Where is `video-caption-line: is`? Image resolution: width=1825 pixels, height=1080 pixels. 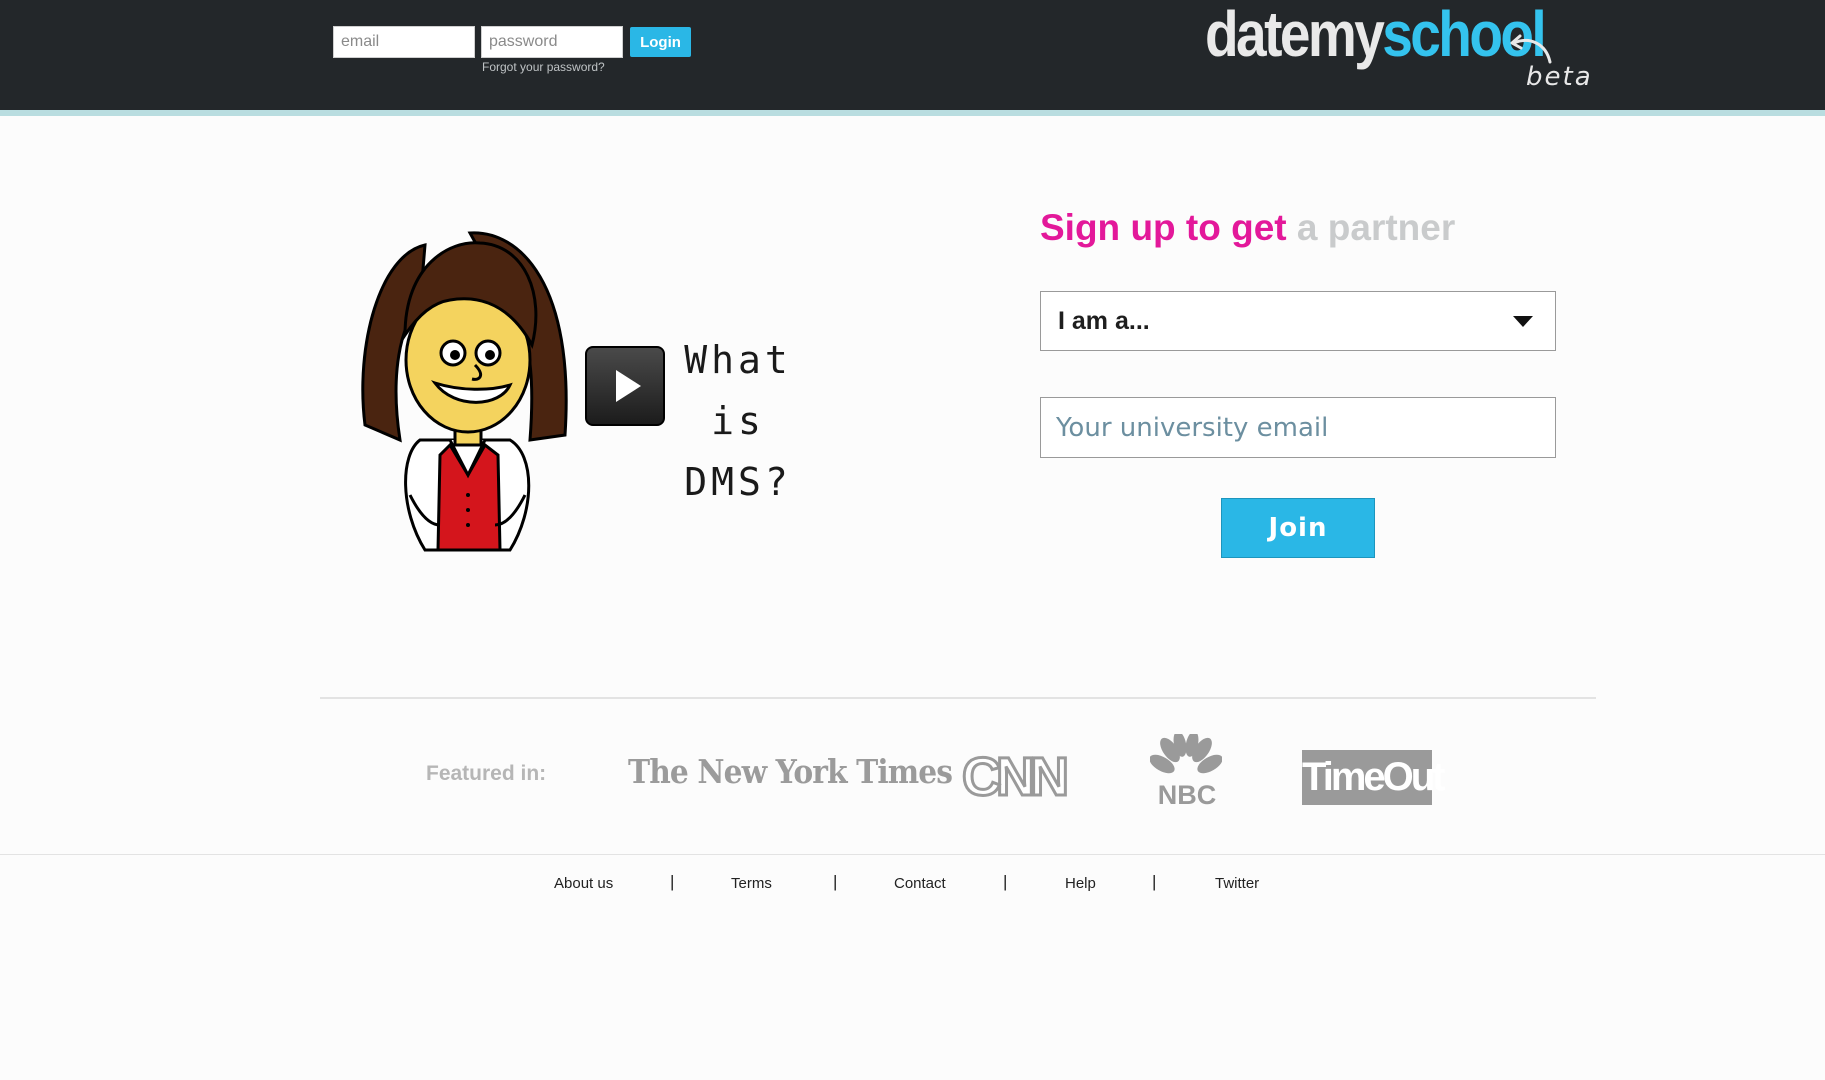
video-caption-line: is is located at coordinates (738, 421).